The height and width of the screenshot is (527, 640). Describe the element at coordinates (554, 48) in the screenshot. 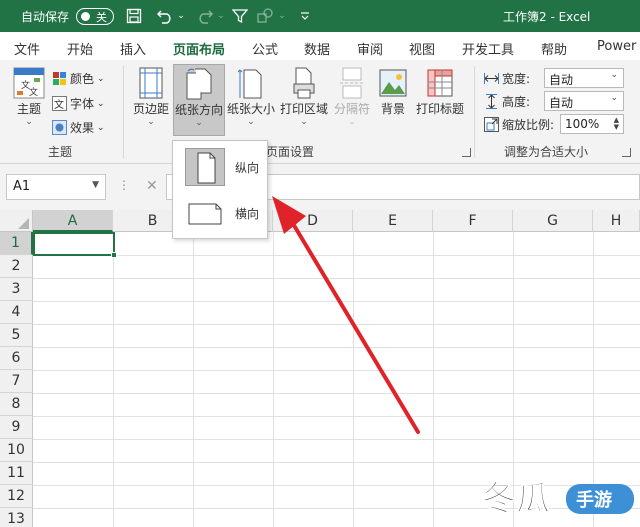

I see `tab-help: 帮助` at that location.